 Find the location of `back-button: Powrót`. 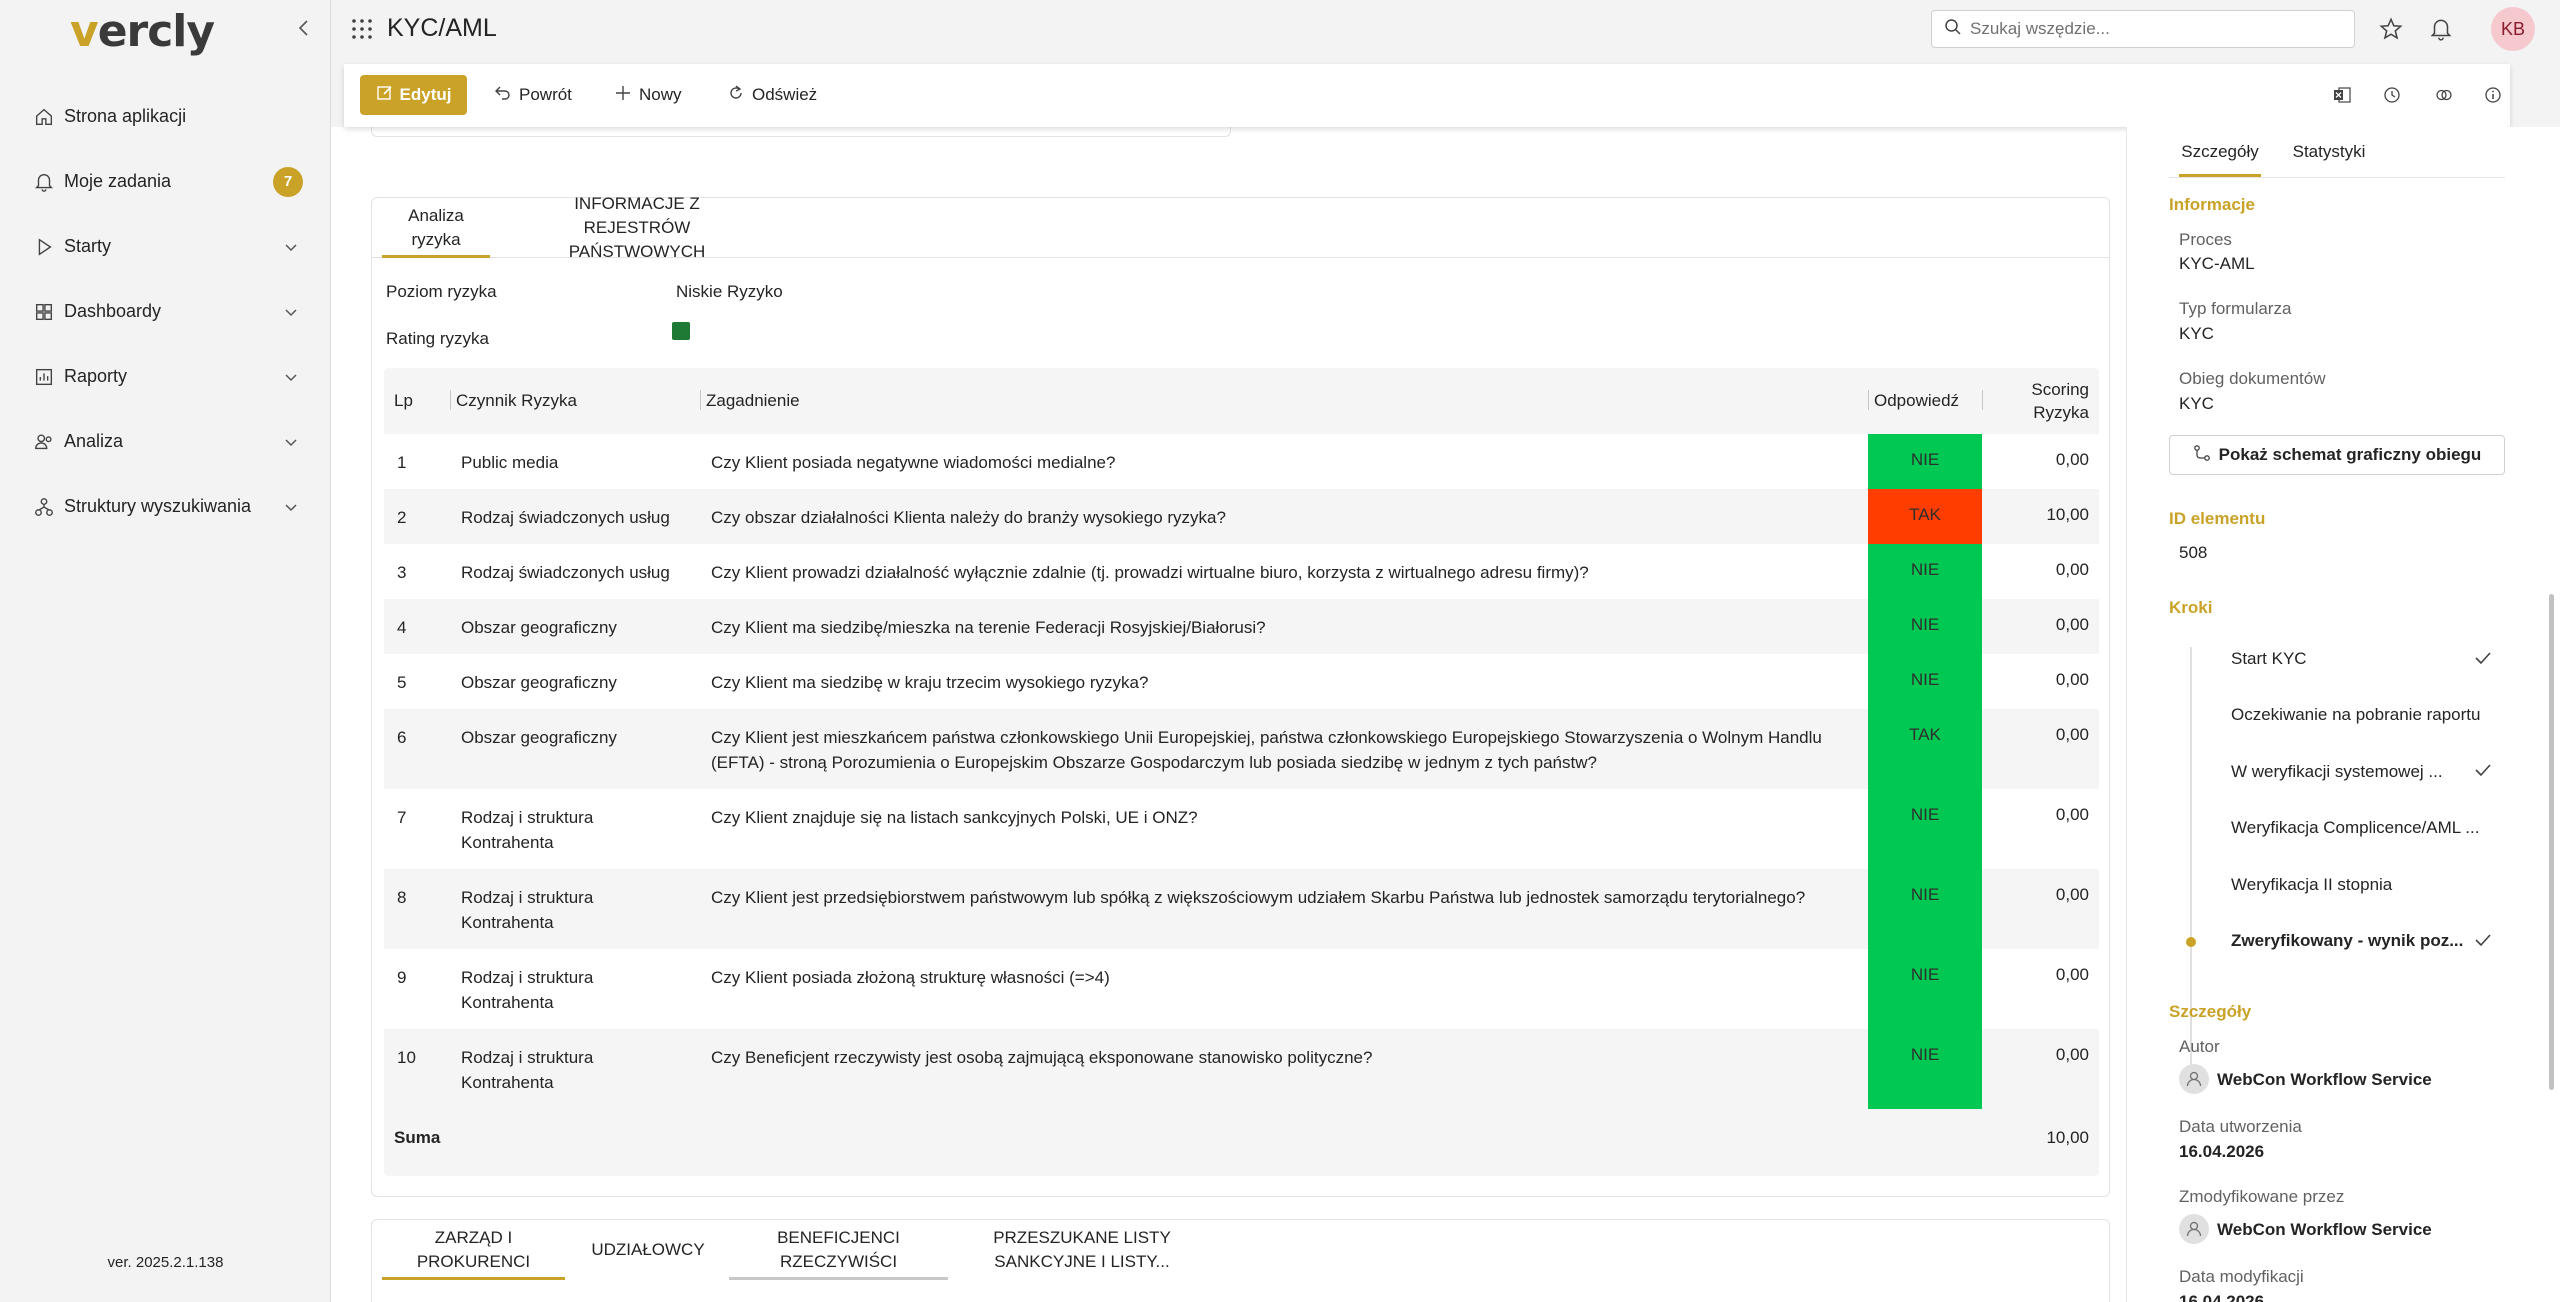

back-button: Powrót is located at coordinates (533, 95).